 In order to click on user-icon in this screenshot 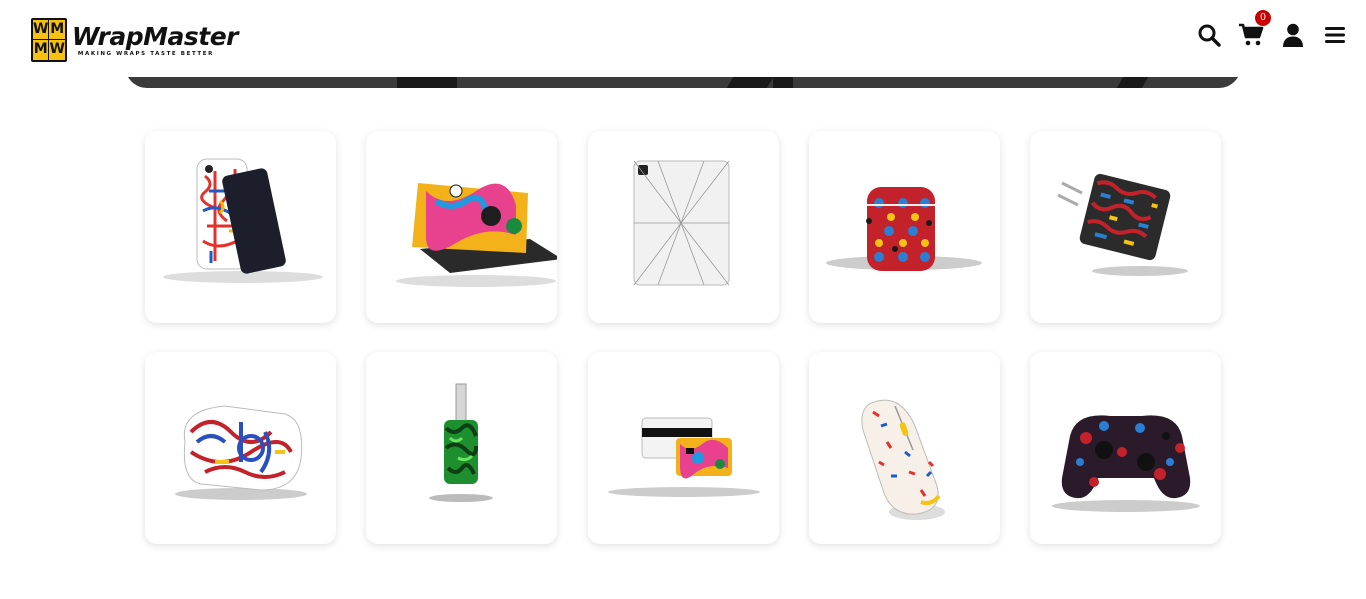, I will do `click(1293, 35)`.